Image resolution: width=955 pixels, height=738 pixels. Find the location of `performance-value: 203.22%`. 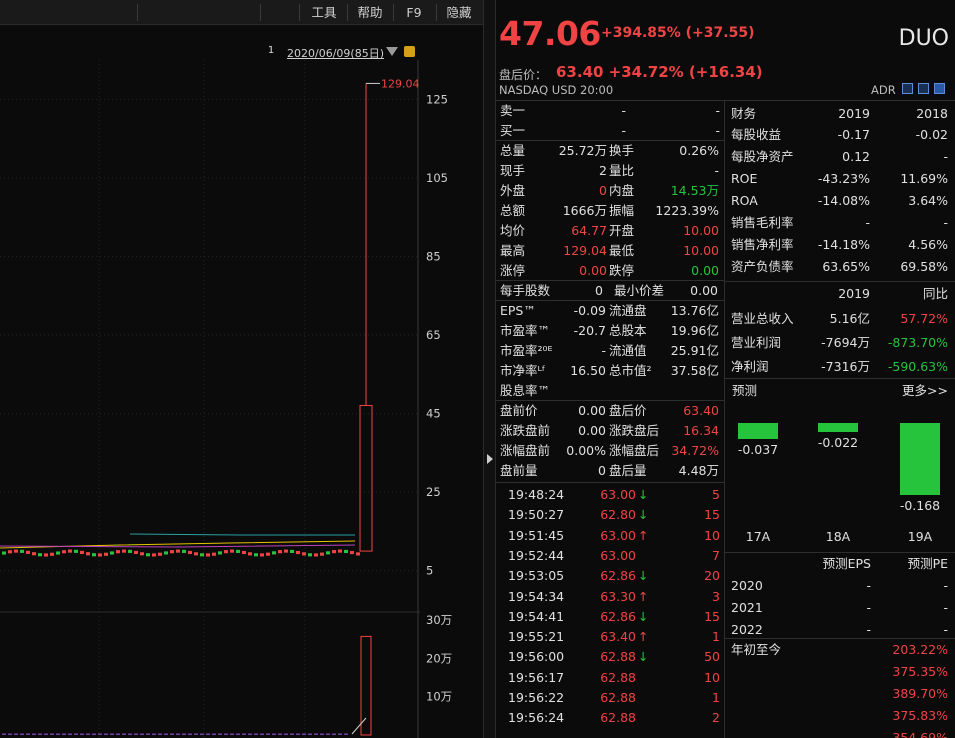

performance-value: 203.22% is located at coordinates (920, 649).